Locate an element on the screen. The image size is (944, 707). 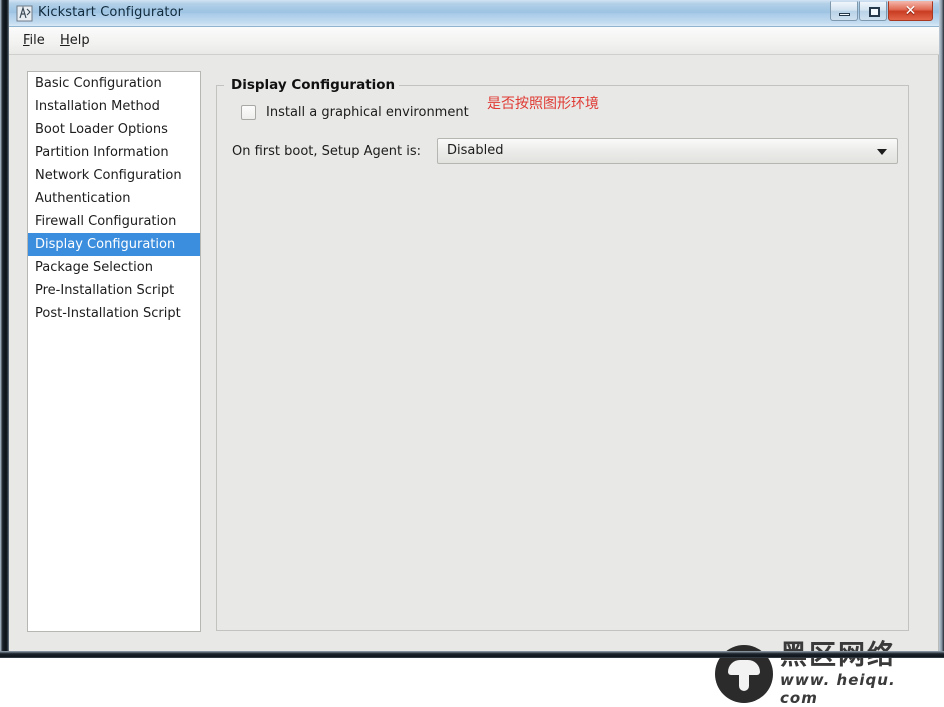
mushroom-stem is located at coordinates (744, 681).